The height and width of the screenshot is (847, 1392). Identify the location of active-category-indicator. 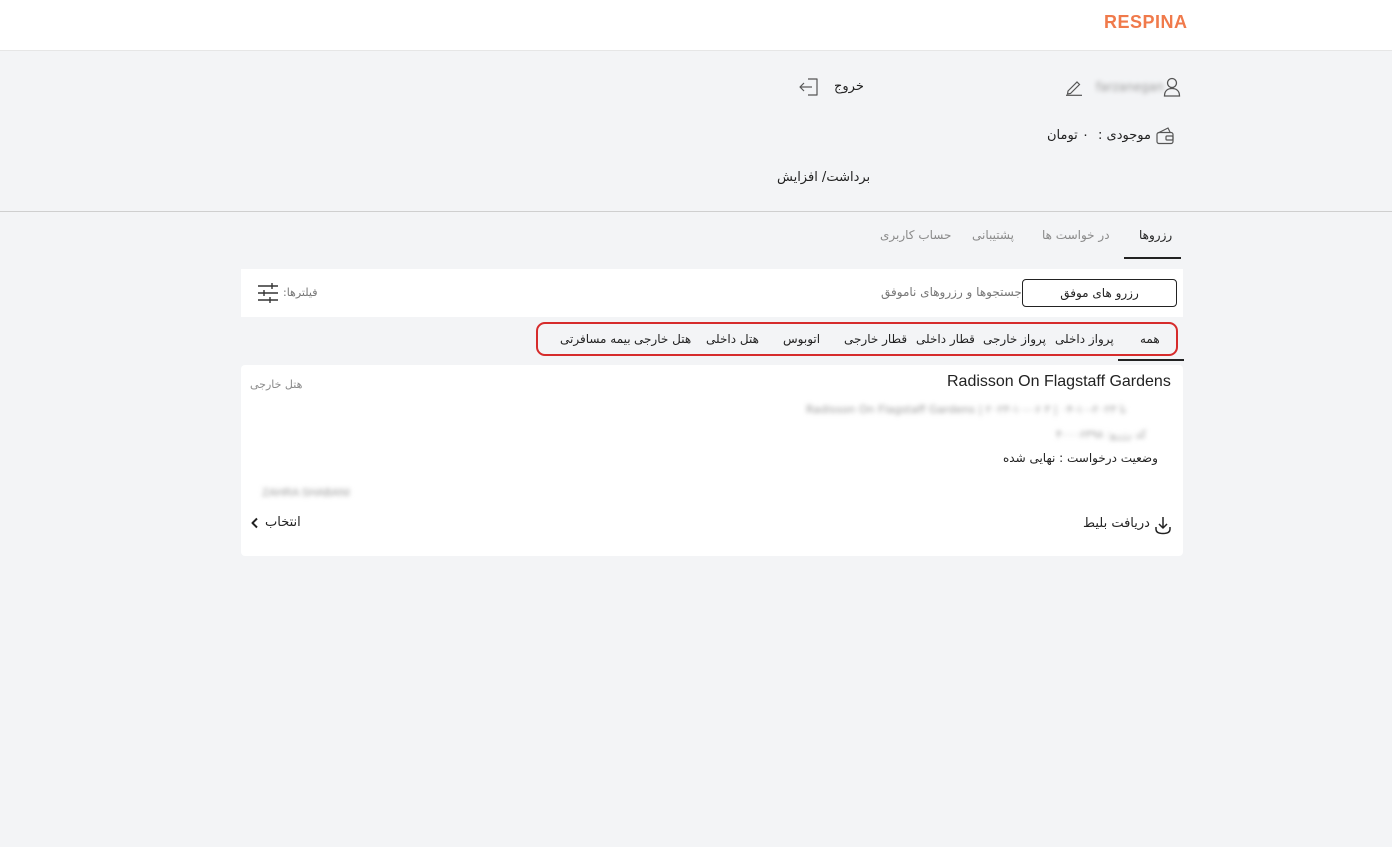
(1151, 360).